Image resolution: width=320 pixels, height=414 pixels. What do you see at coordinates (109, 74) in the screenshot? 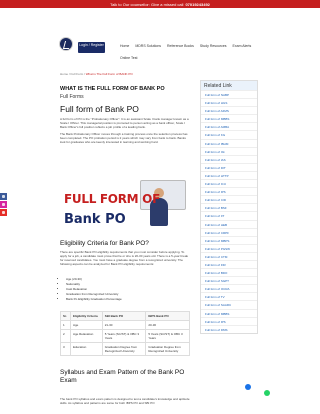
I see `breadcrumb-current: What is The Full Form of BANK PO` at bounding box center [109, 74].